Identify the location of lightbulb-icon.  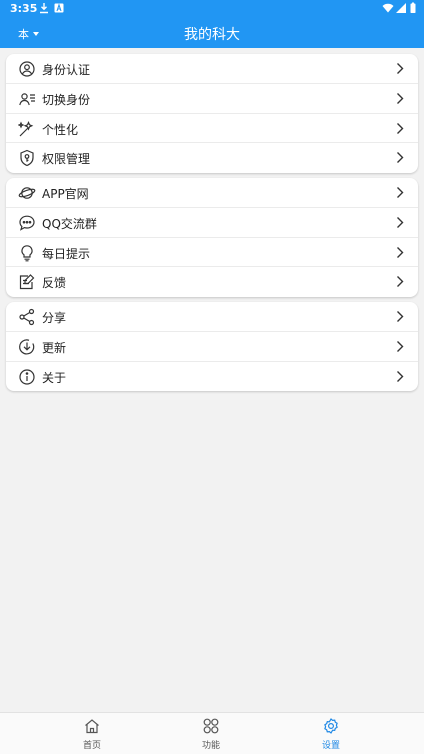
(27, 252).